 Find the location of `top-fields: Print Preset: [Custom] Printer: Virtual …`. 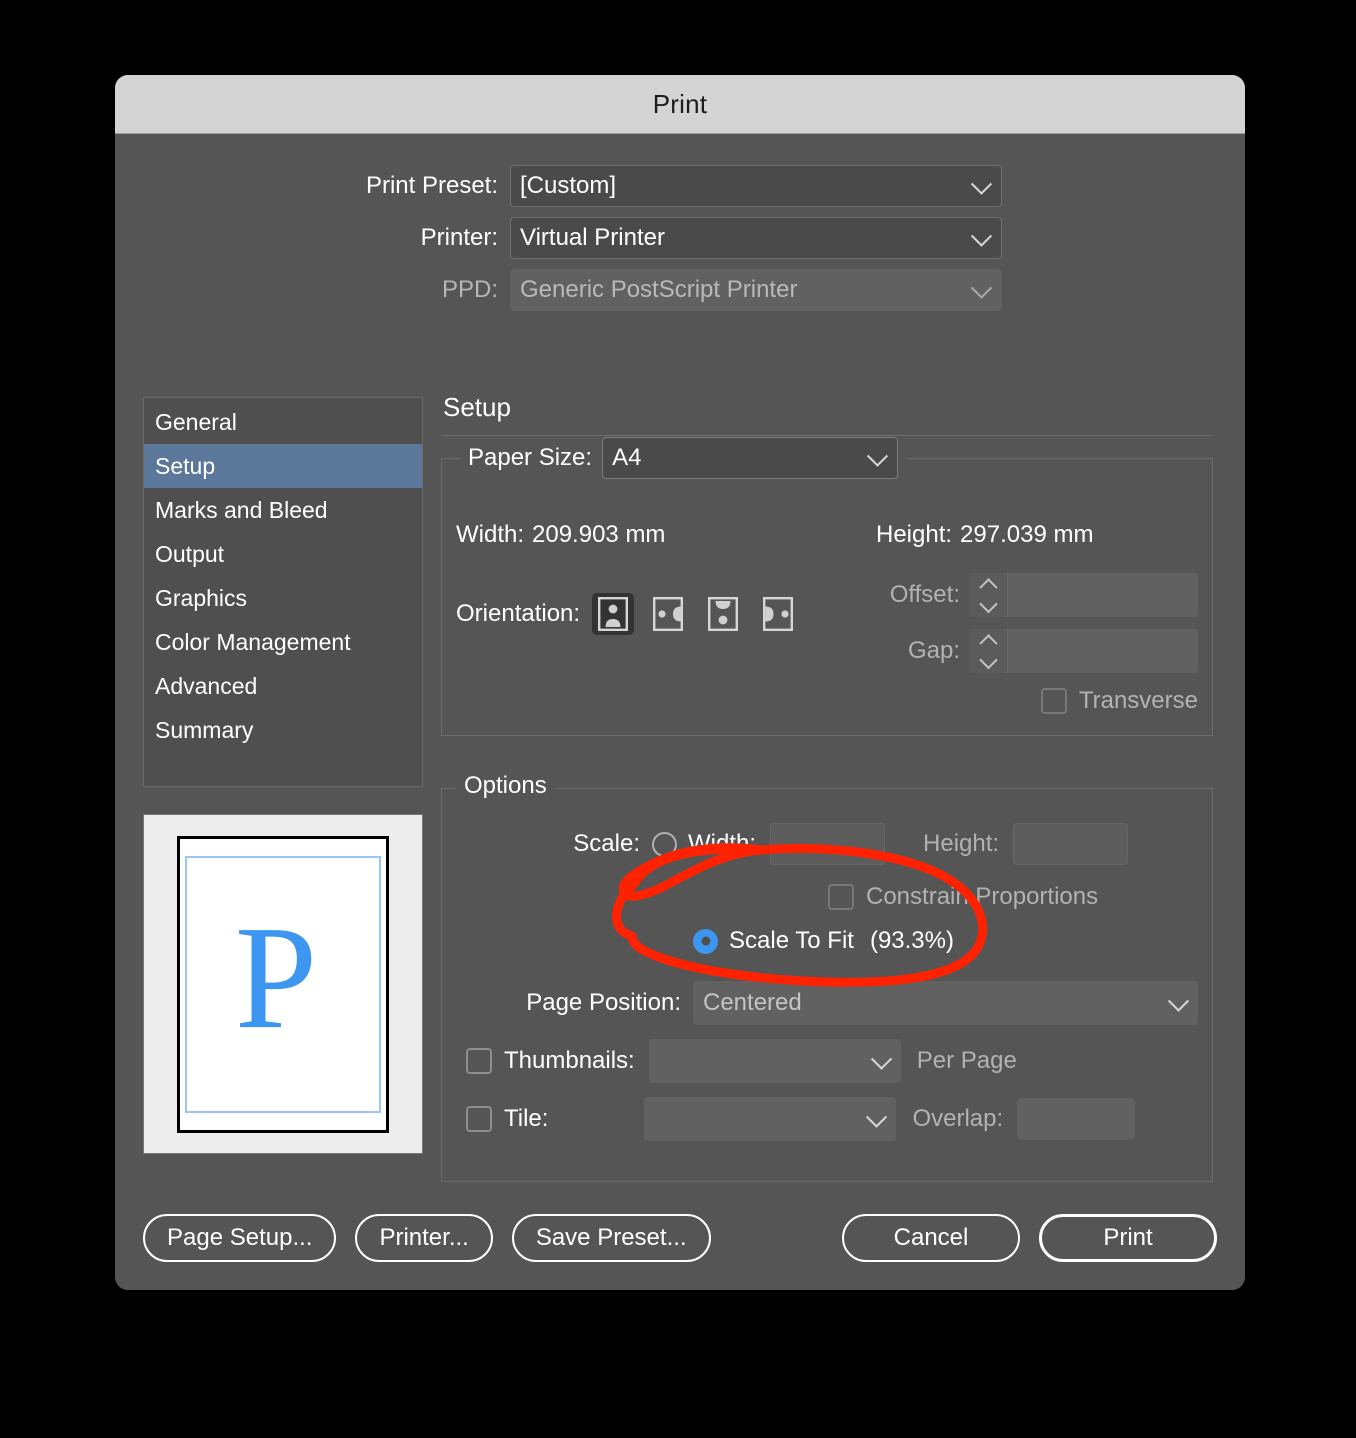

top-fields: Print Preset: [Custom] Printer: Virtual … is located at coordinates (680, 223).